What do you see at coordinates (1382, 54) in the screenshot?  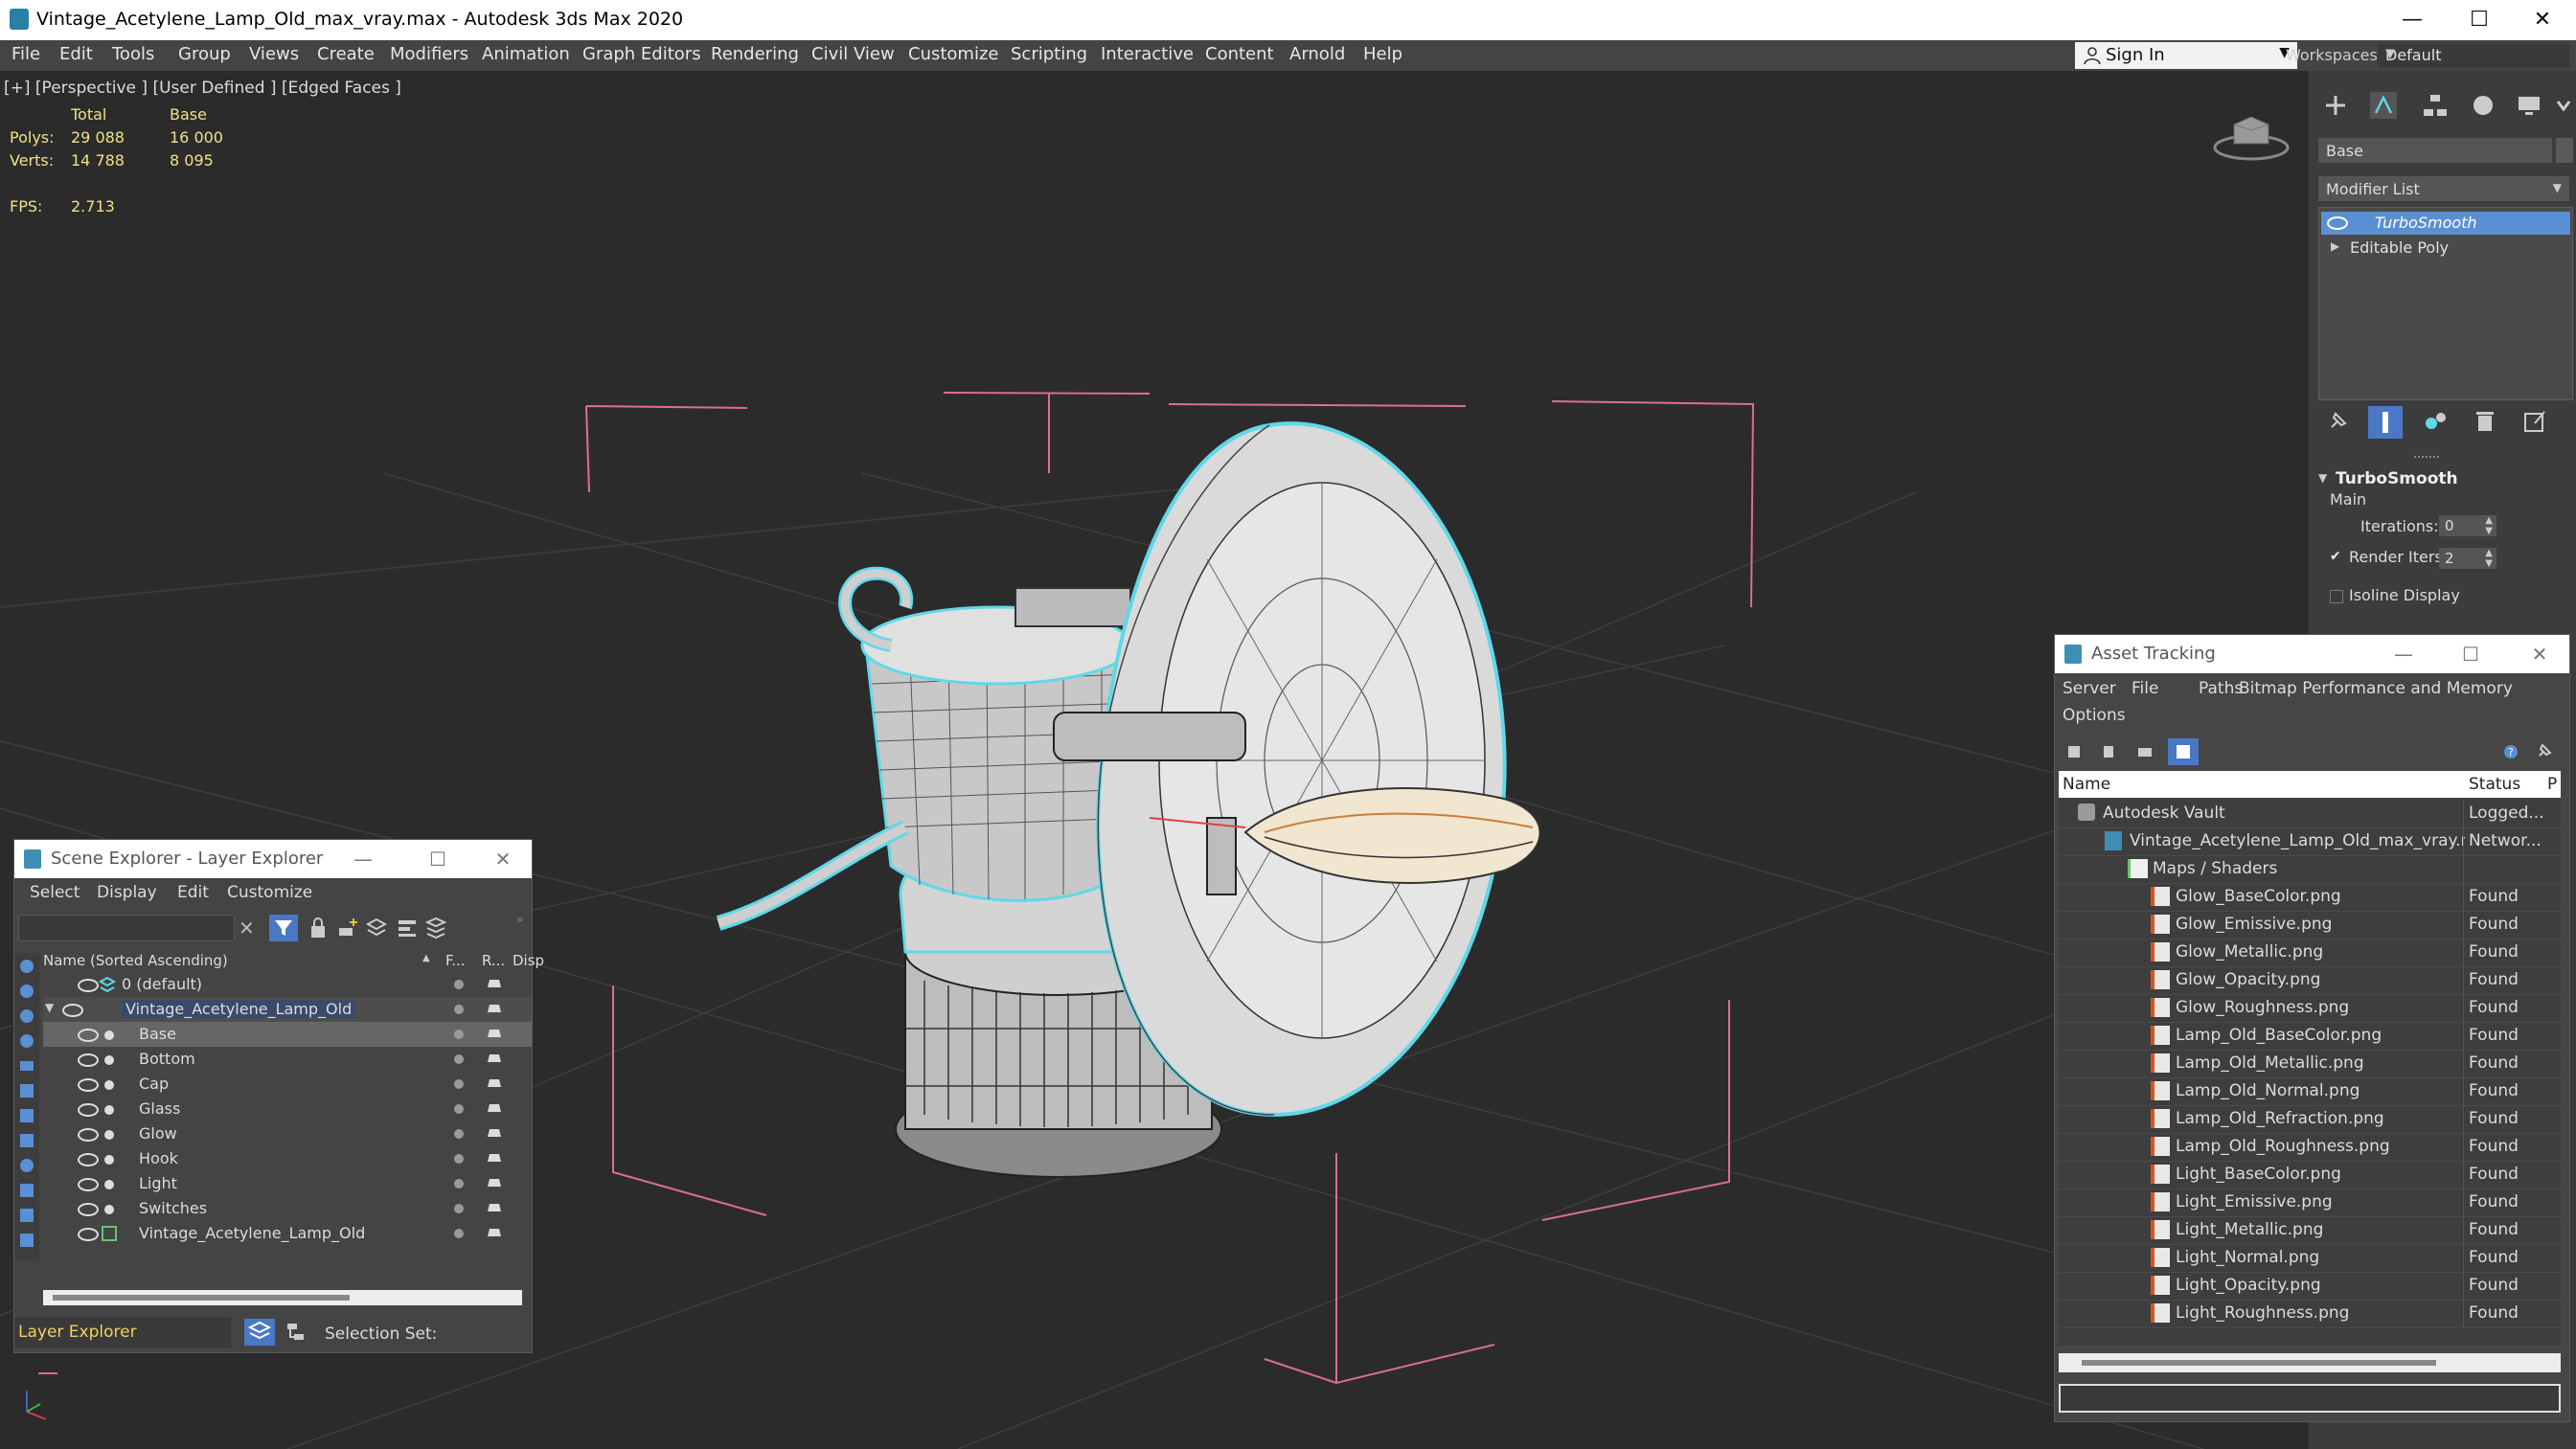 I see `menu-help: Help` at bounding box center [1382, 54].